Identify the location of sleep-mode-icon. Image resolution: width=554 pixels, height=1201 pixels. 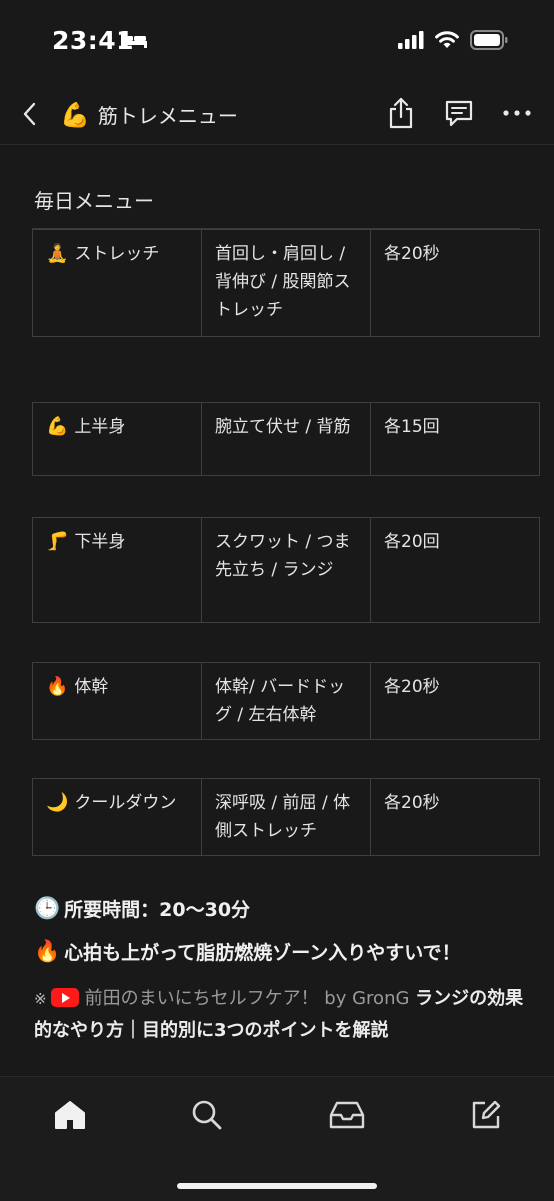
(134, 42).